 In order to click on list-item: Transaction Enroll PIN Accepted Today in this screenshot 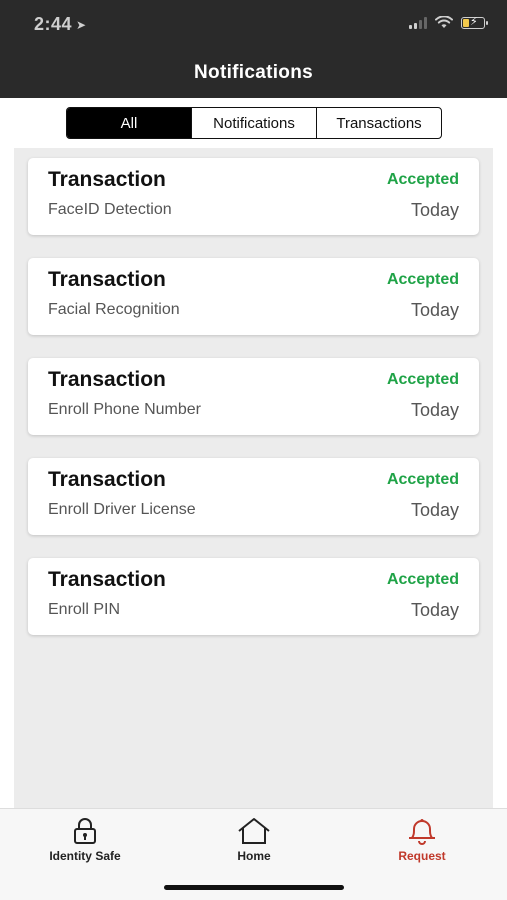, I will do `click(253, 596)`.